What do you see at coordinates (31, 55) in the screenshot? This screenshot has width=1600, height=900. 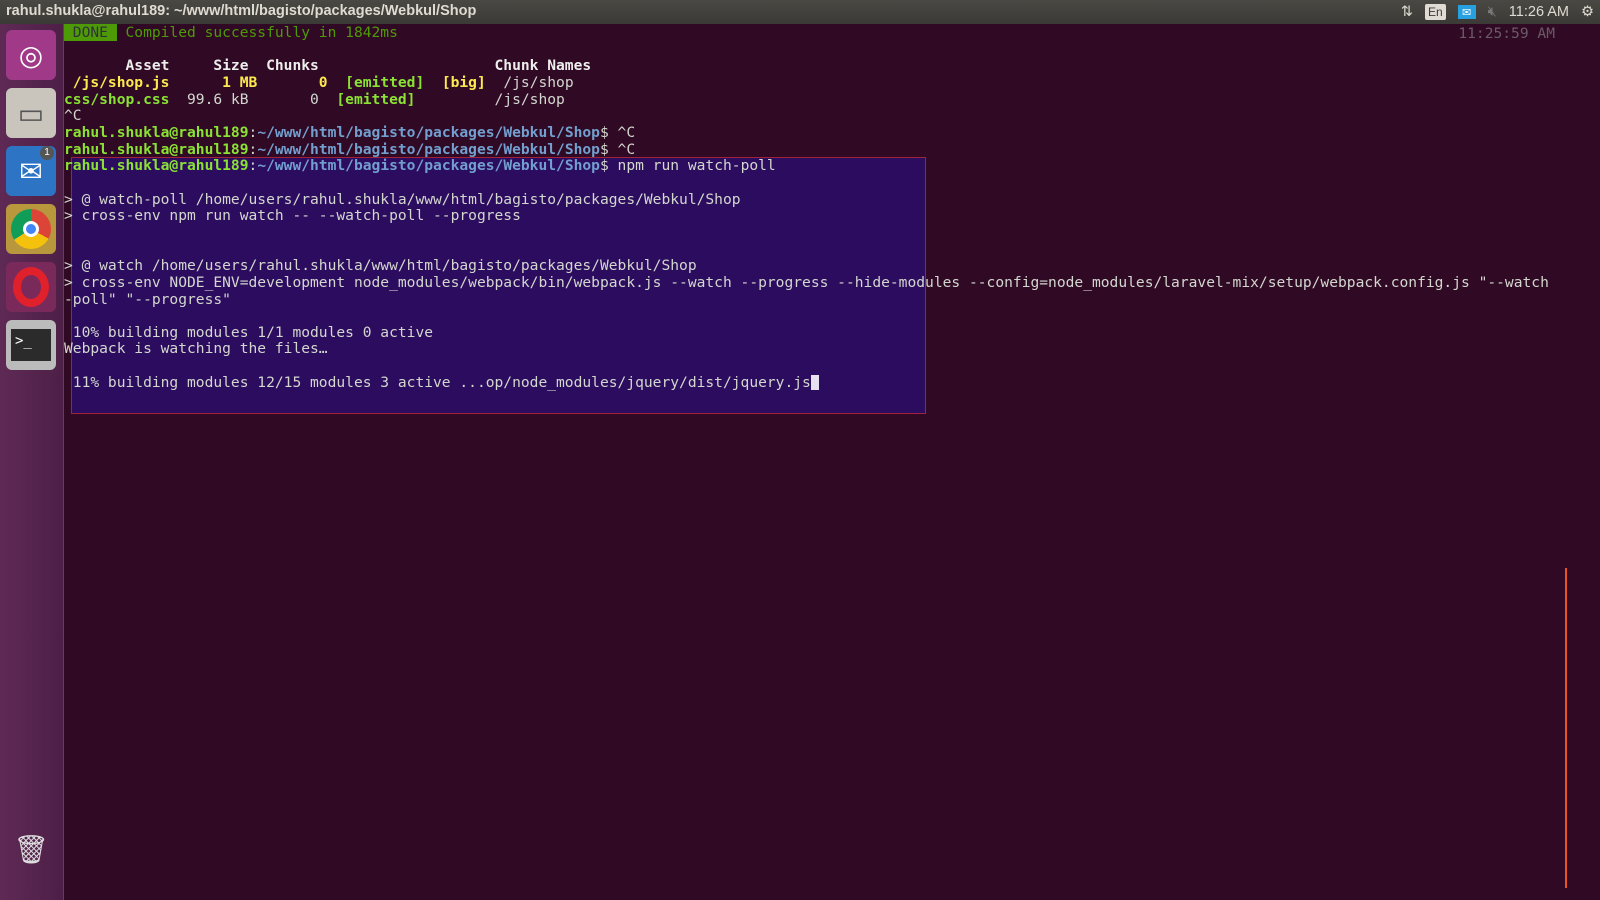 I see `ubuntu-dash-icon: ◎` at bounding box center [31, 55].